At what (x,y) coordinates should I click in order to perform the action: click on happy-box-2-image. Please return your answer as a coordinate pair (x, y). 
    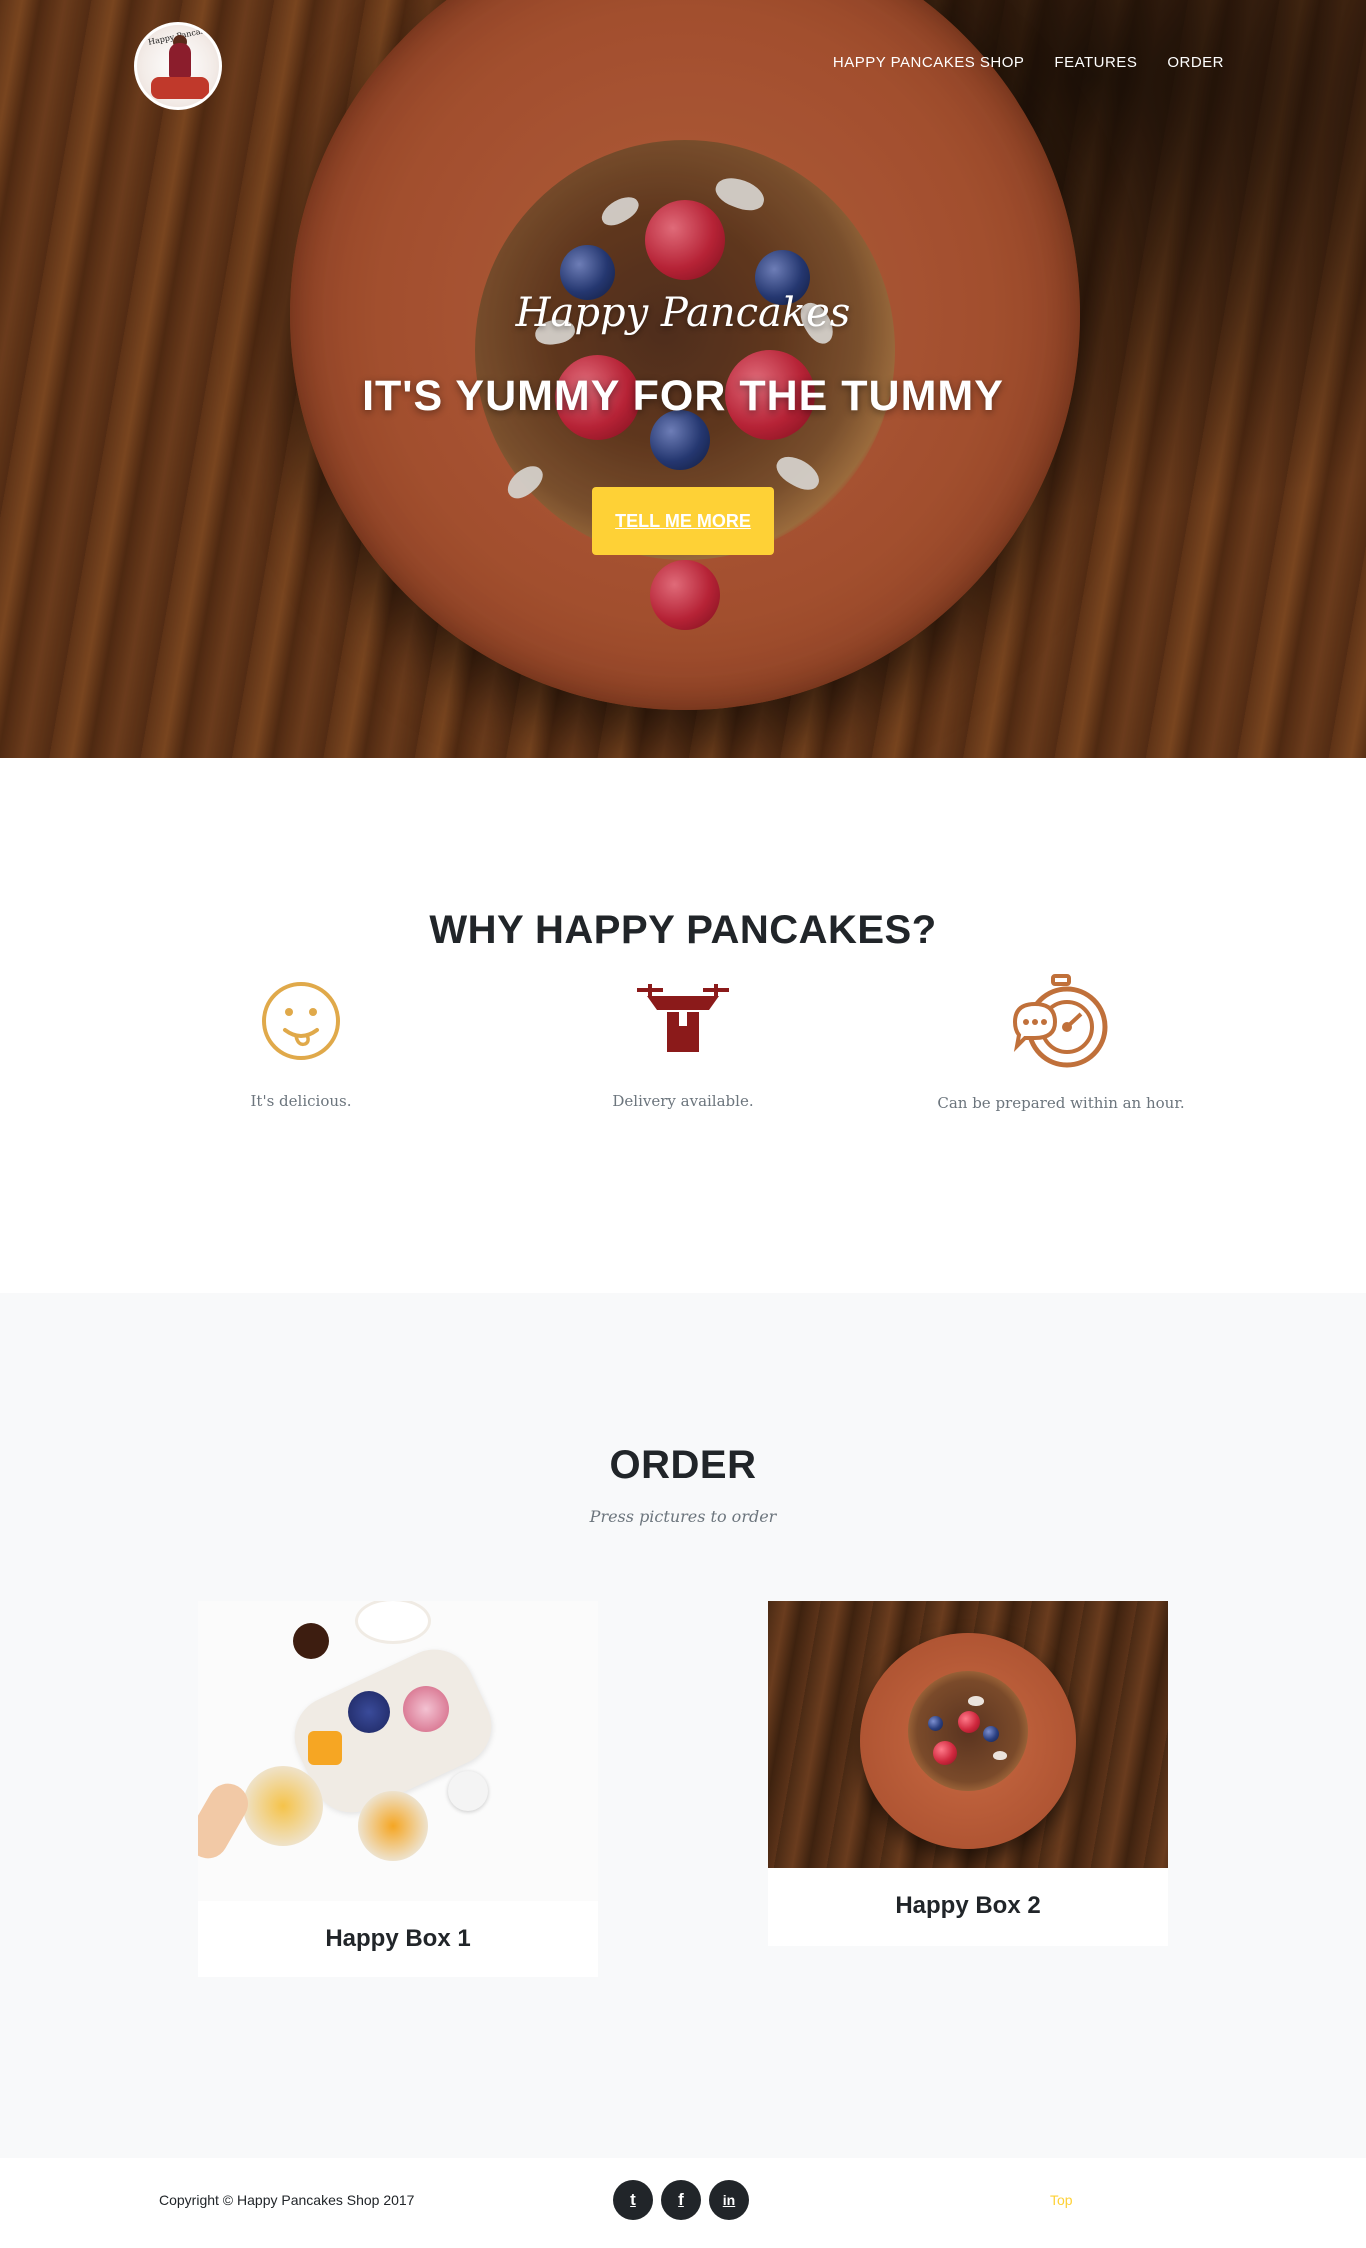
    Looking at the image, I should click on (968, 1734).